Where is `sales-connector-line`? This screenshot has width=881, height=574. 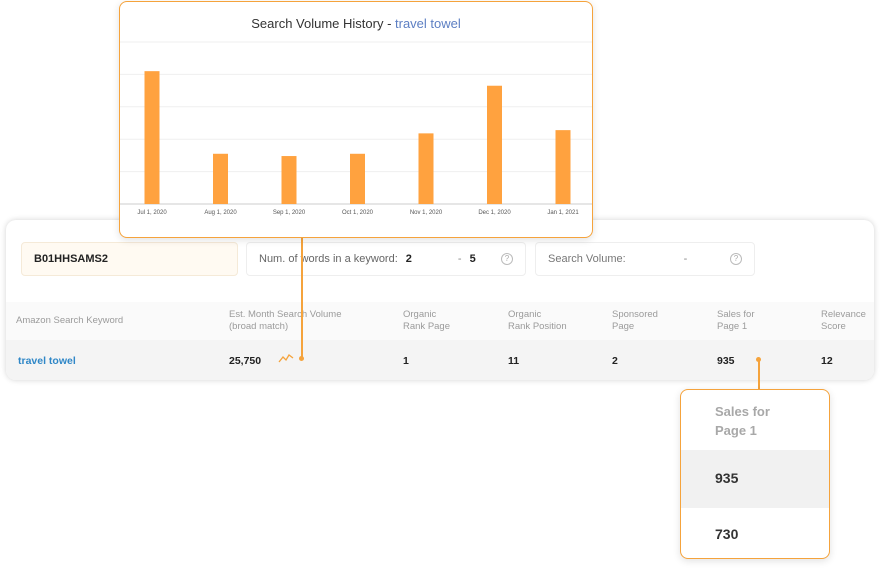
sales-connector-line is located at coordinates (759, 375).